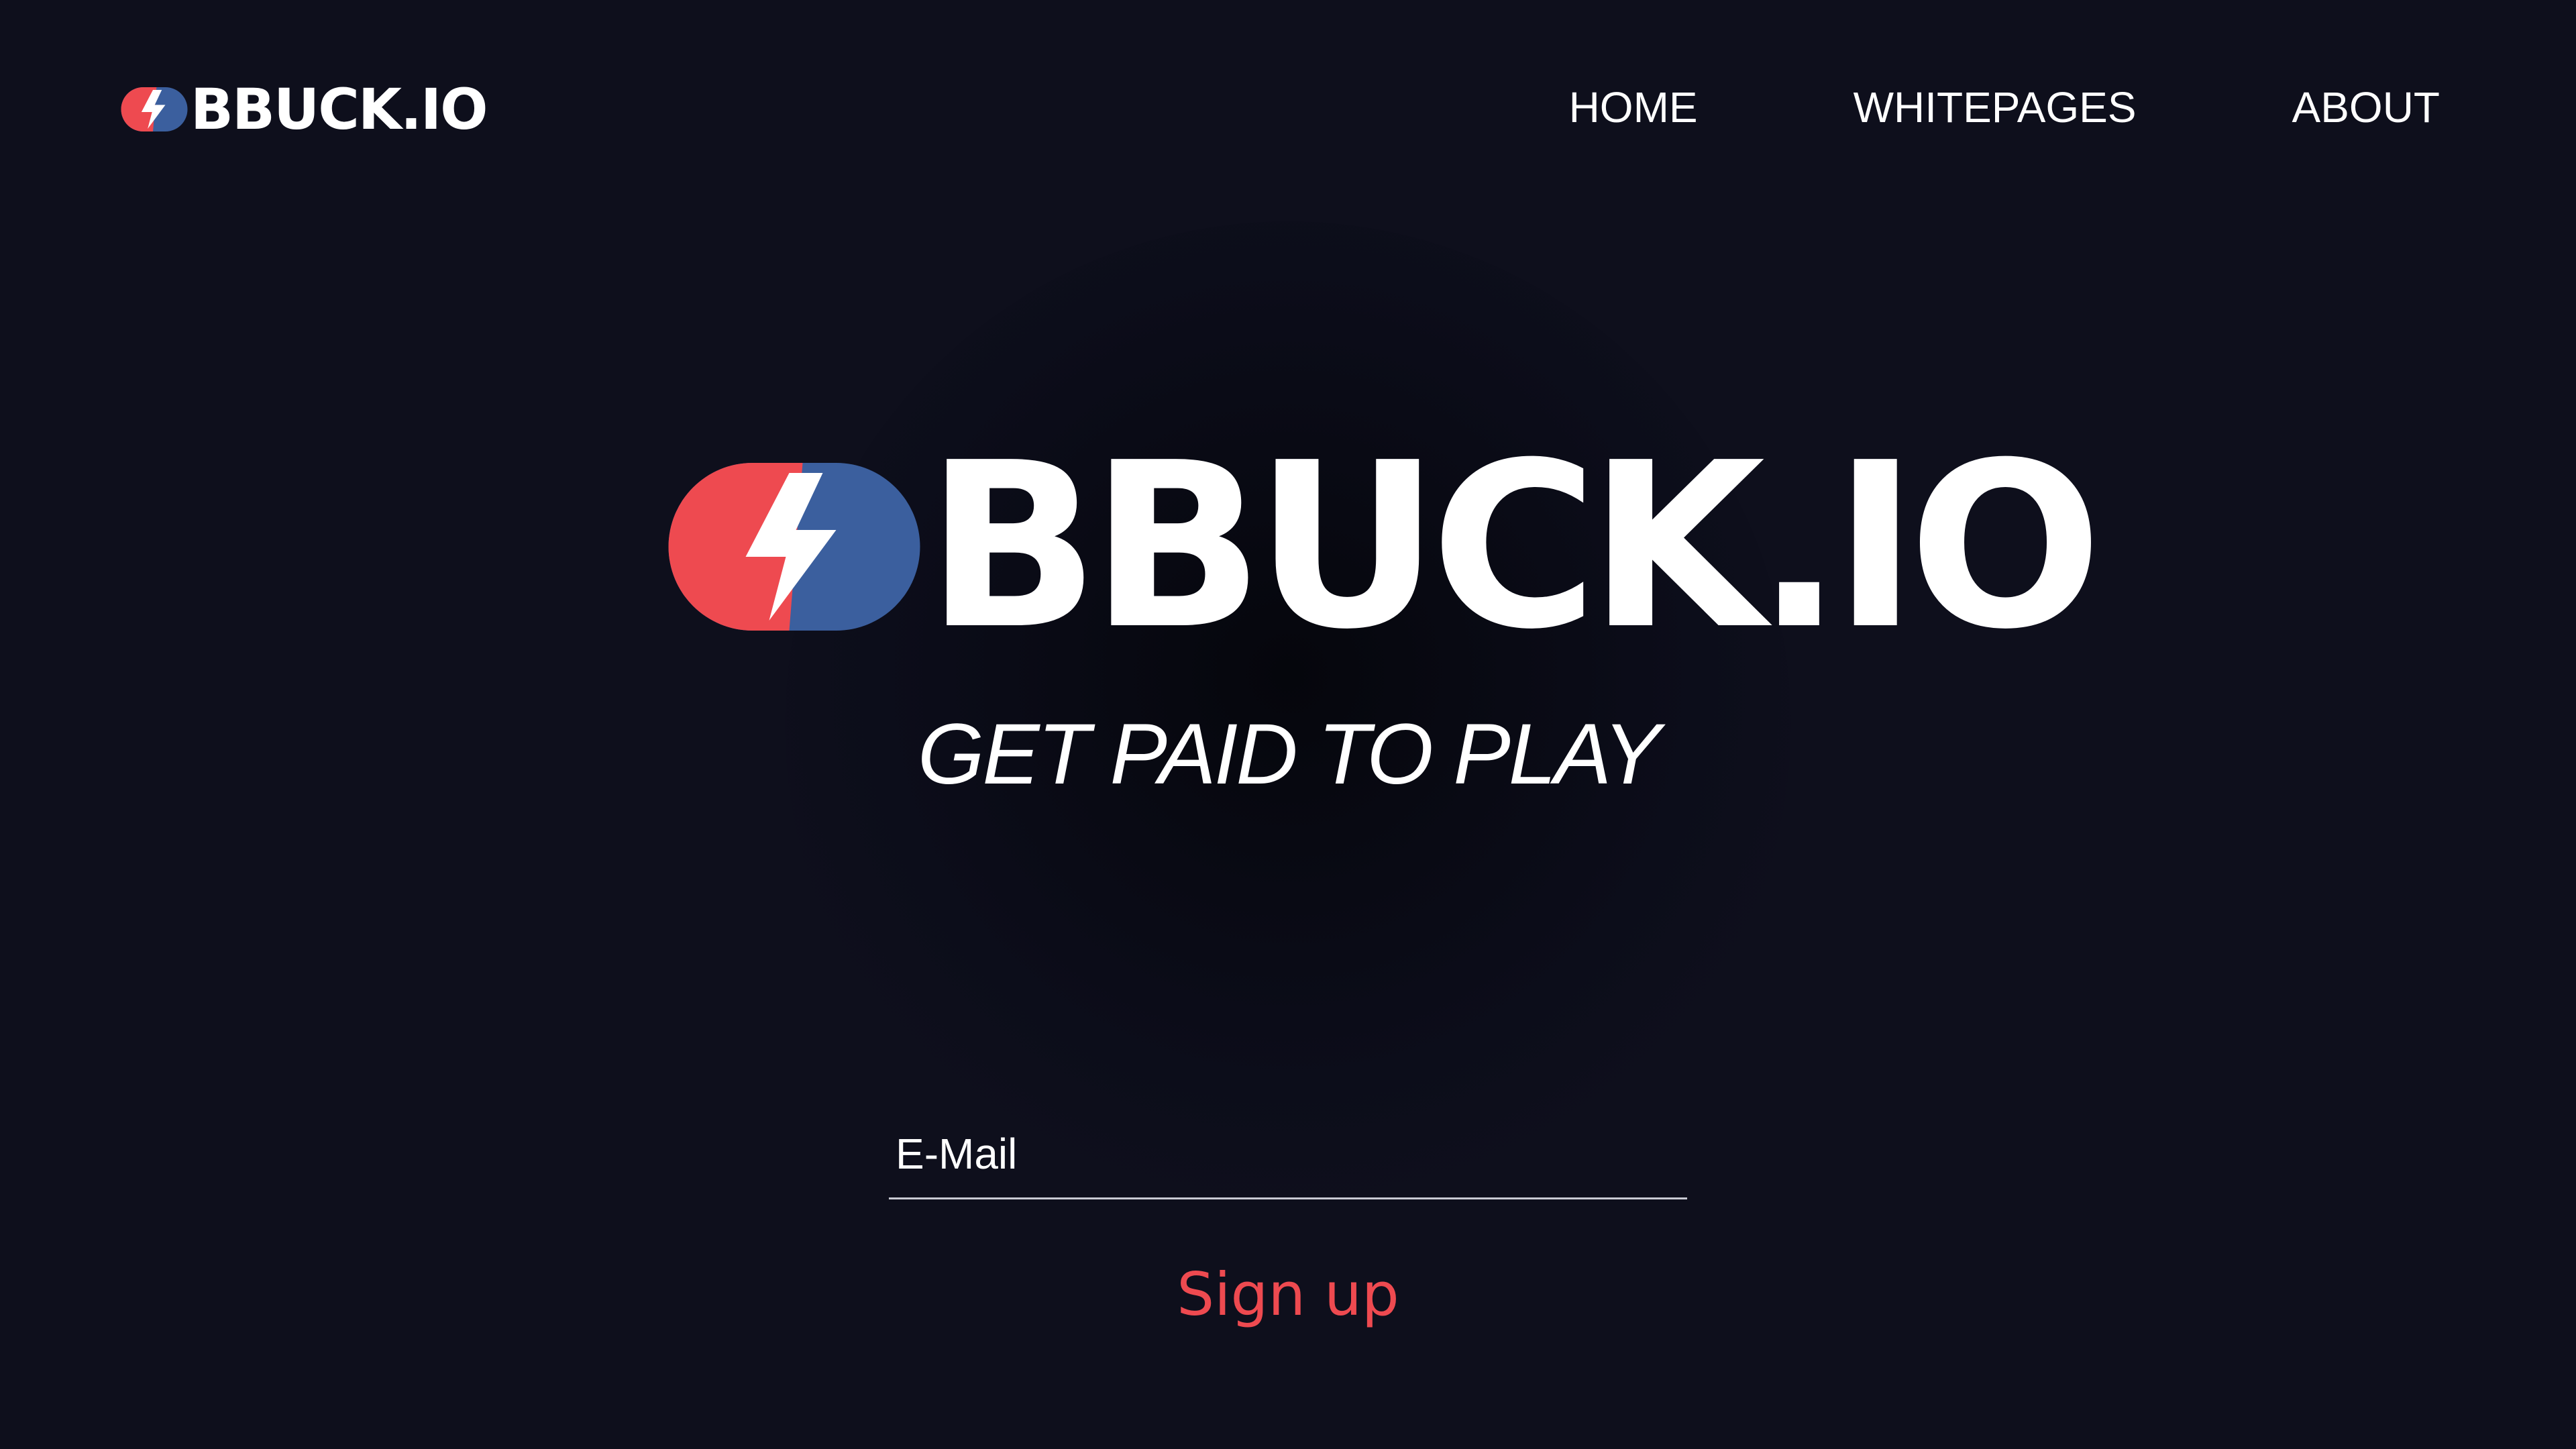  I want to click on header-logo: BBUCK.IO, so click(304, 109).